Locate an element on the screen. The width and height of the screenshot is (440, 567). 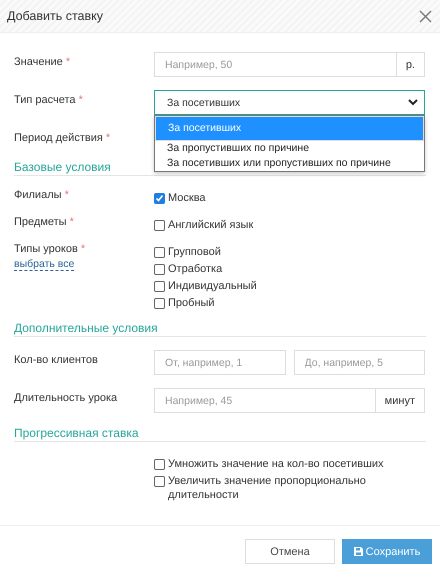
unit-addon: минут is located at coordinates (399, 400).